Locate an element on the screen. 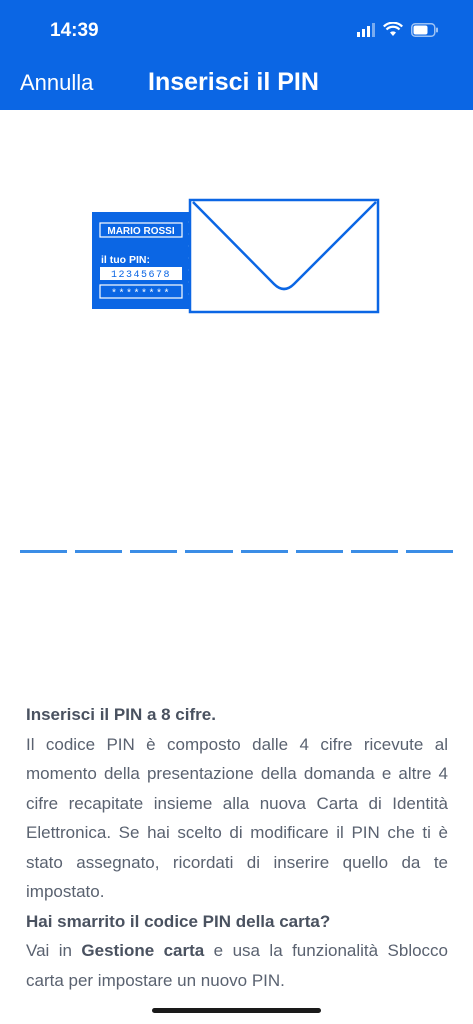  signal-icon is located at coordinates (366, 29).